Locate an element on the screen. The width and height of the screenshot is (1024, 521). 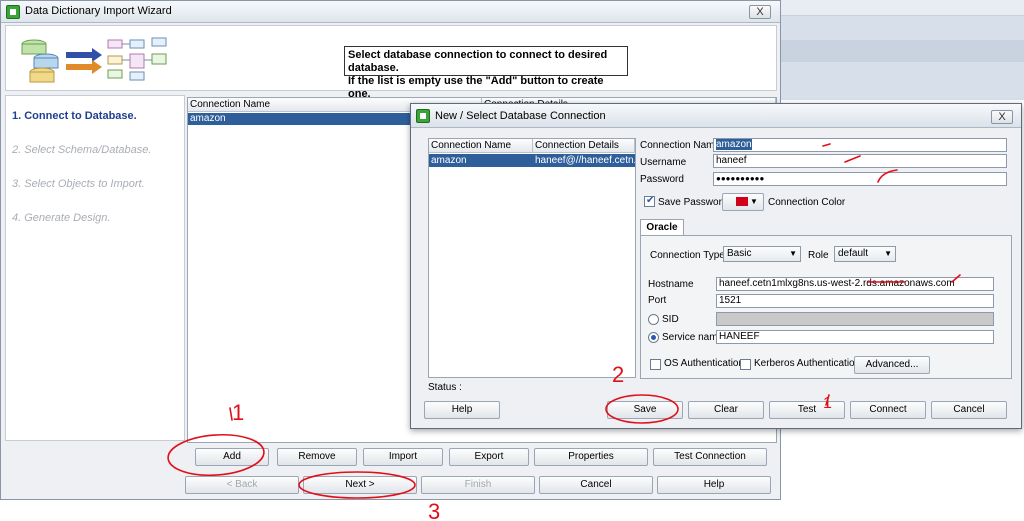
service-name-radio is located at coordinates (653, 337).